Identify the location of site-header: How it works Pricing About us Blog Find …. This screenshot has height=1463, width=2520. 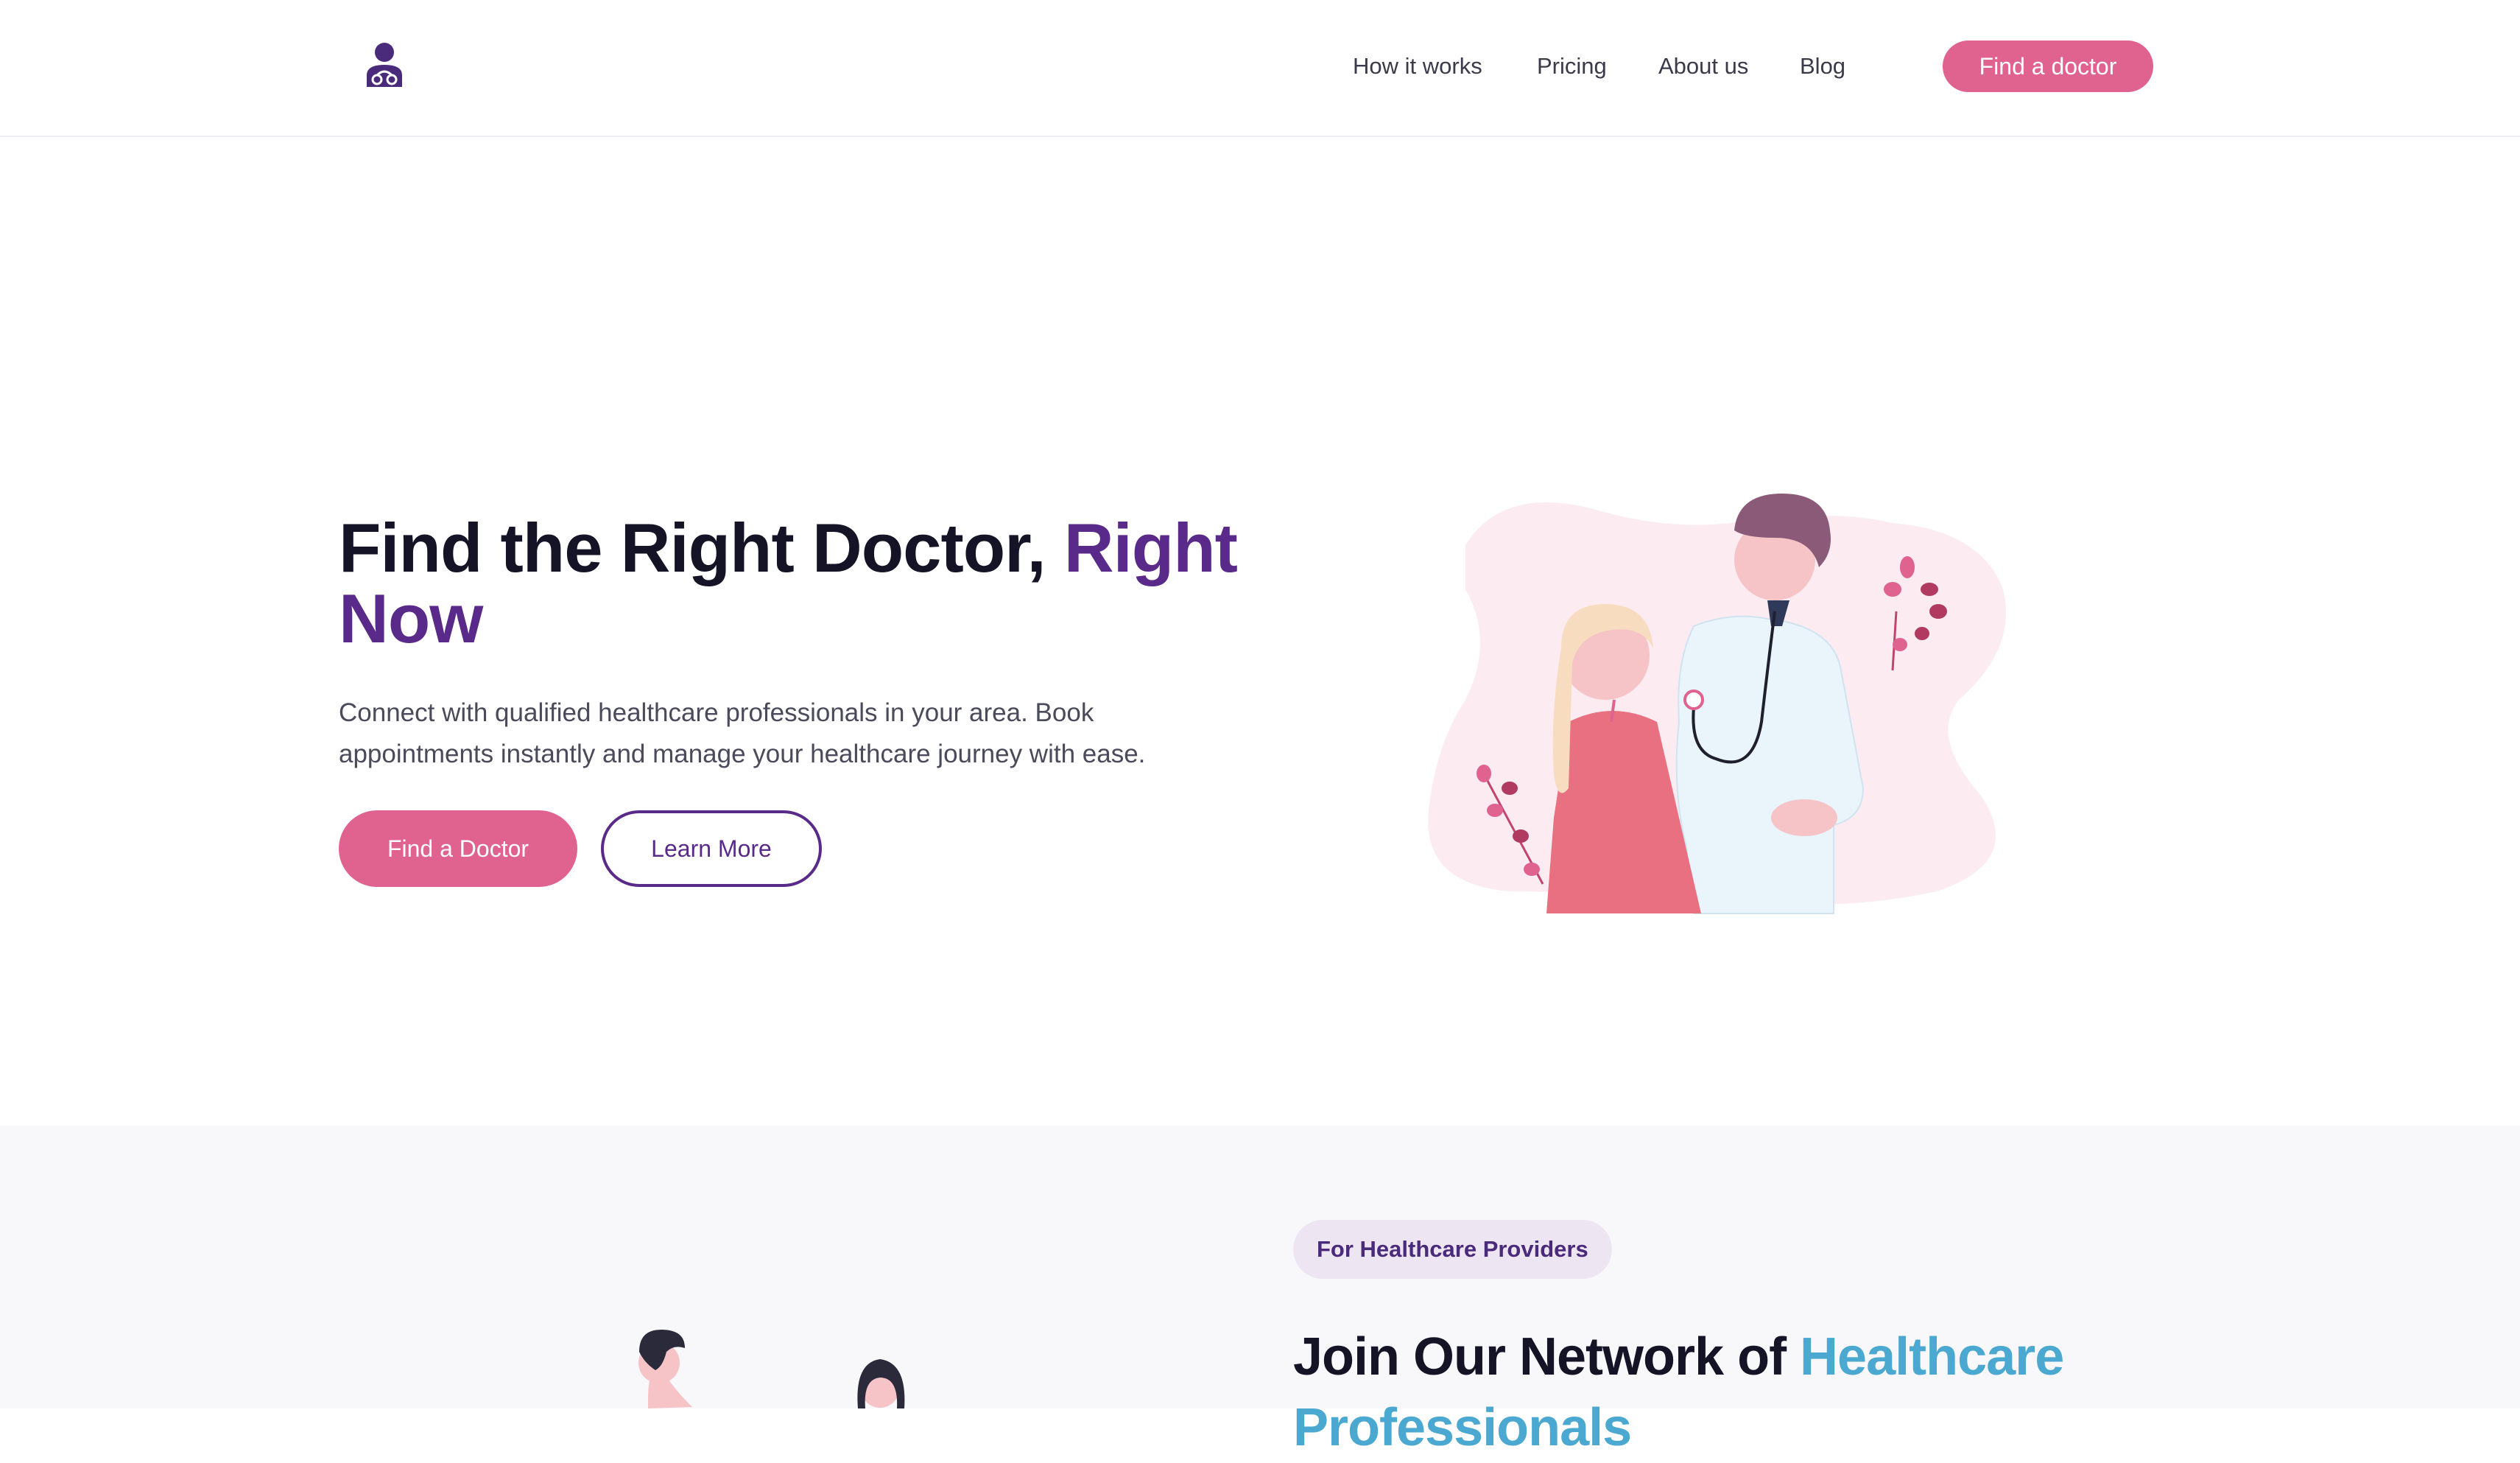
(1260, 68).